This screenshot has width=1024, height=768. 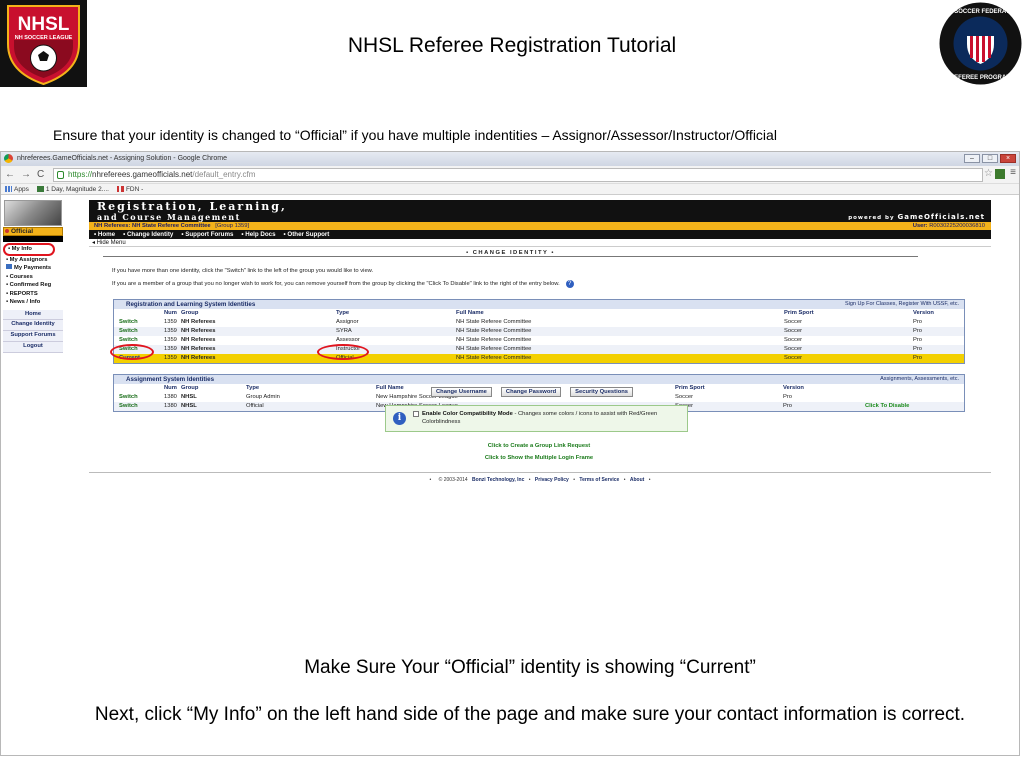 I want to click on sidebar-divider, so click(x=33, y=239).